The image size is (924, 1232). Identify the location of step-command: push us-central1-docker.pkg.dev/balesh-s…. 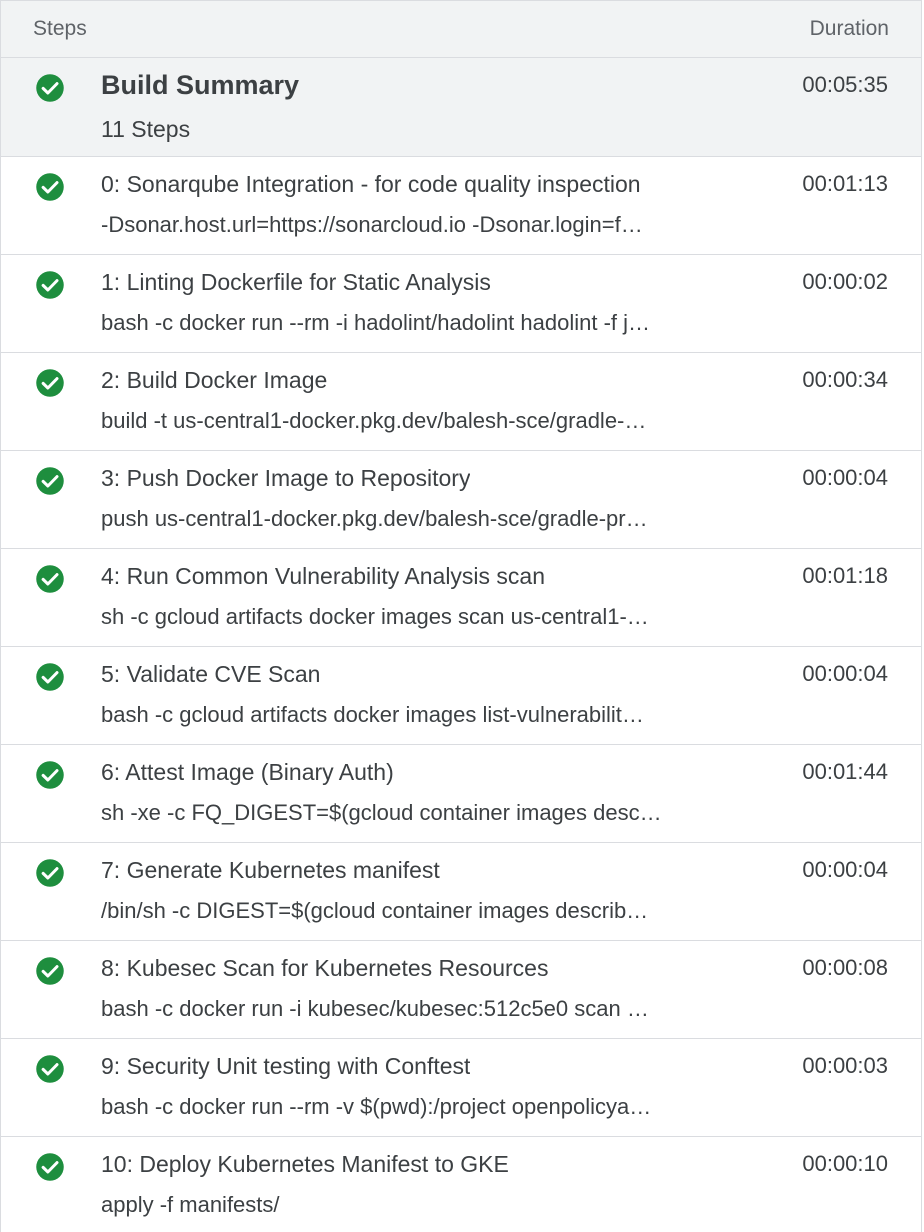
(374, 518).